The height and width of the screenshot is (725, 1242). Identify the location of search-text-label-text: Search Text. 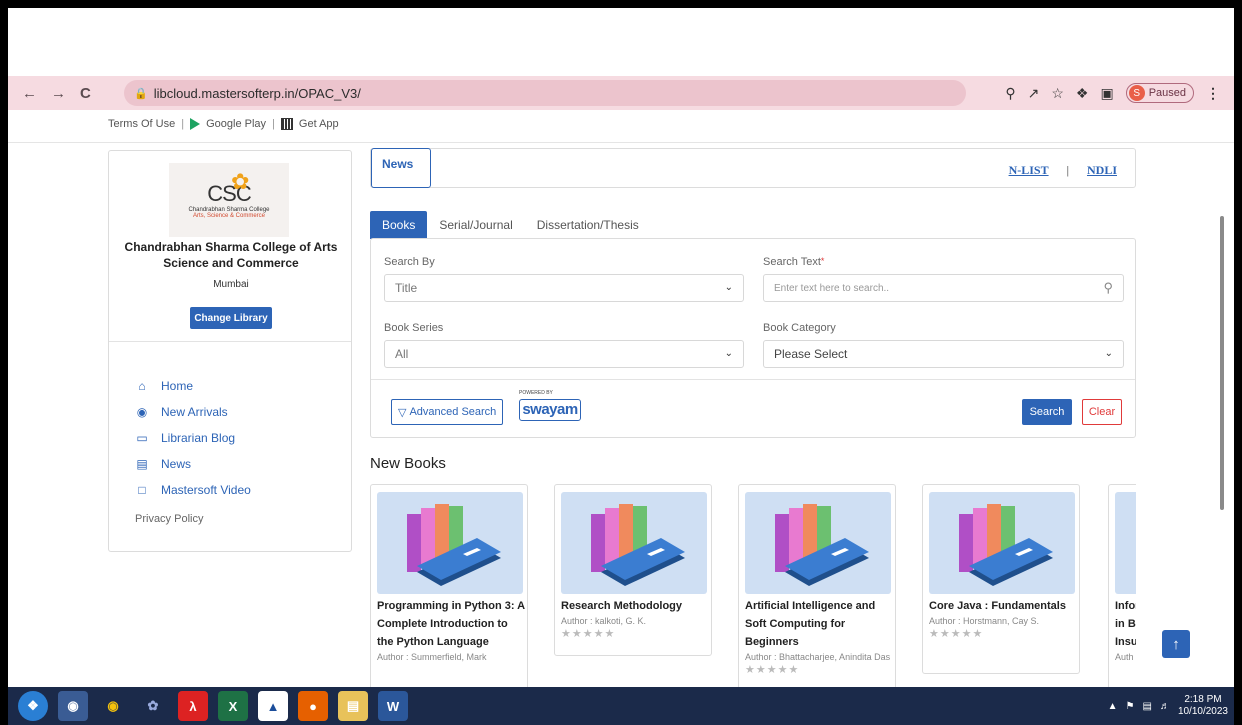
(792, 262).